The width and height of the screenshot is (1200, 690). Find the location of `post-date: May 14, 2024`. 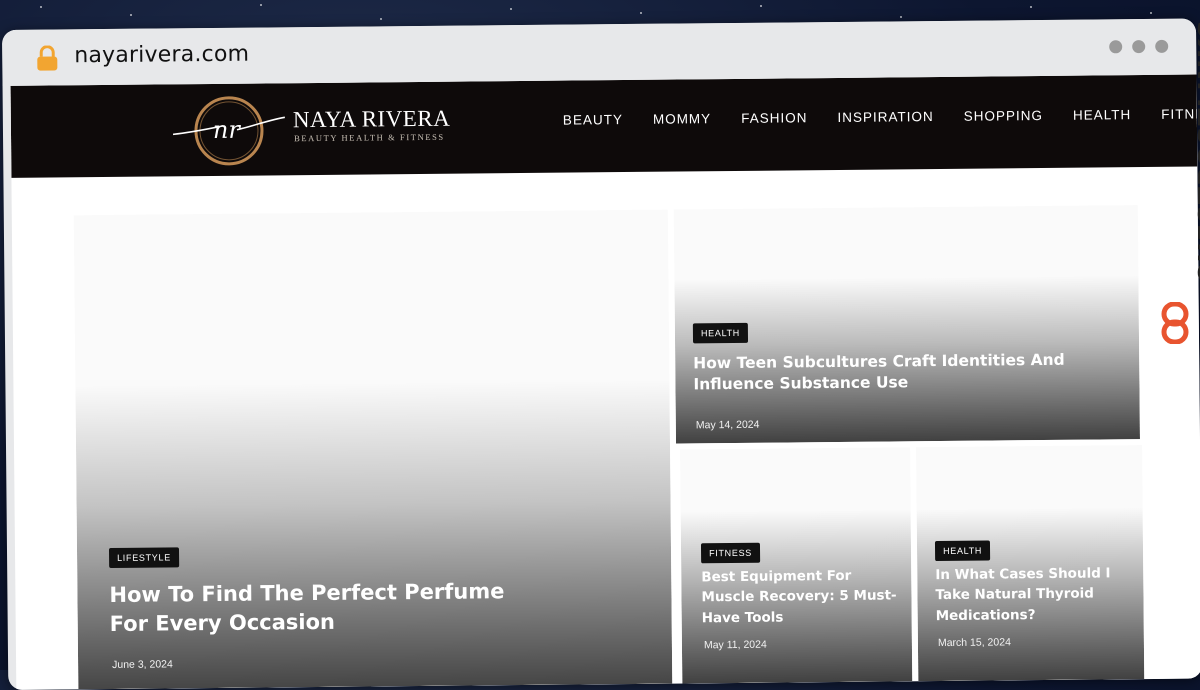

post-date: May 14, 2024 is located at coordinates (727, 425).